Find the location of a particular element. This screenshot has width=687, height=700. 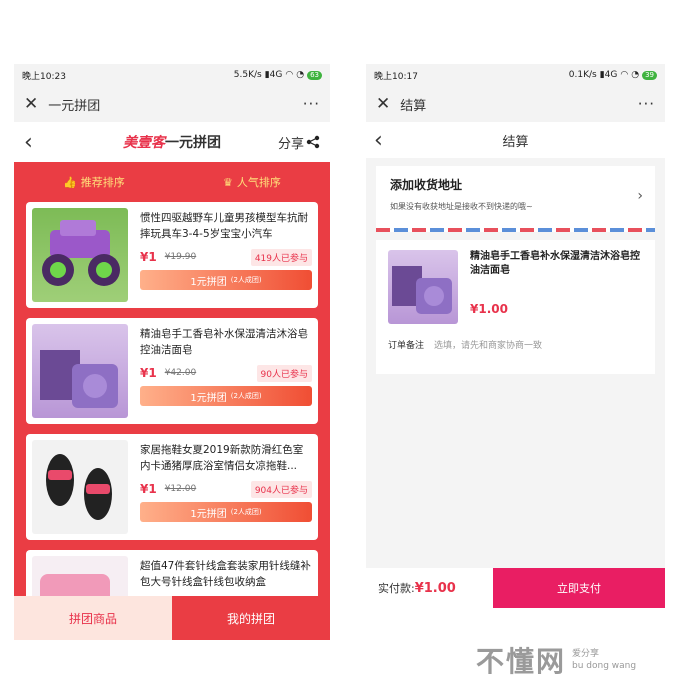

pay-label: 实付款: is located at coordinates (396, 588).